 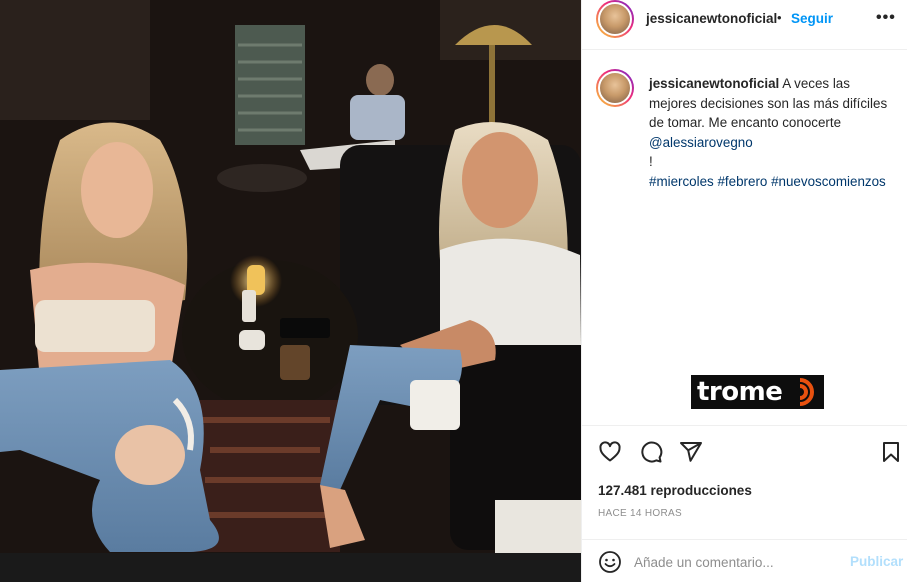 I want to click on caption-mention: @alessiarovegno, so click(x=701, y=142).